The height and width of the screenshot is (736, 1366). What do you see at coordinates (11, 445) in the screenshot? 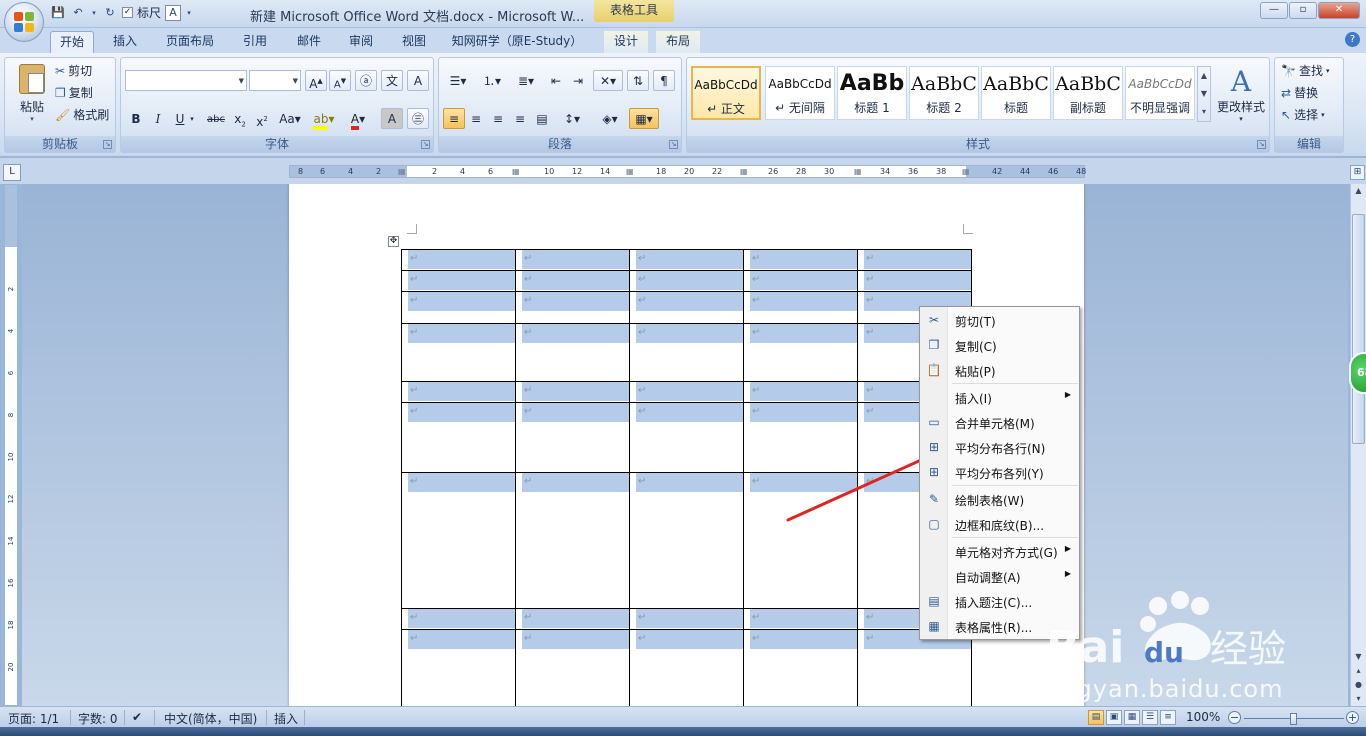
I see `vertical-ruler: 2 4 6 8 10 12 14 16 18 20` at bounding box center [11, 445].